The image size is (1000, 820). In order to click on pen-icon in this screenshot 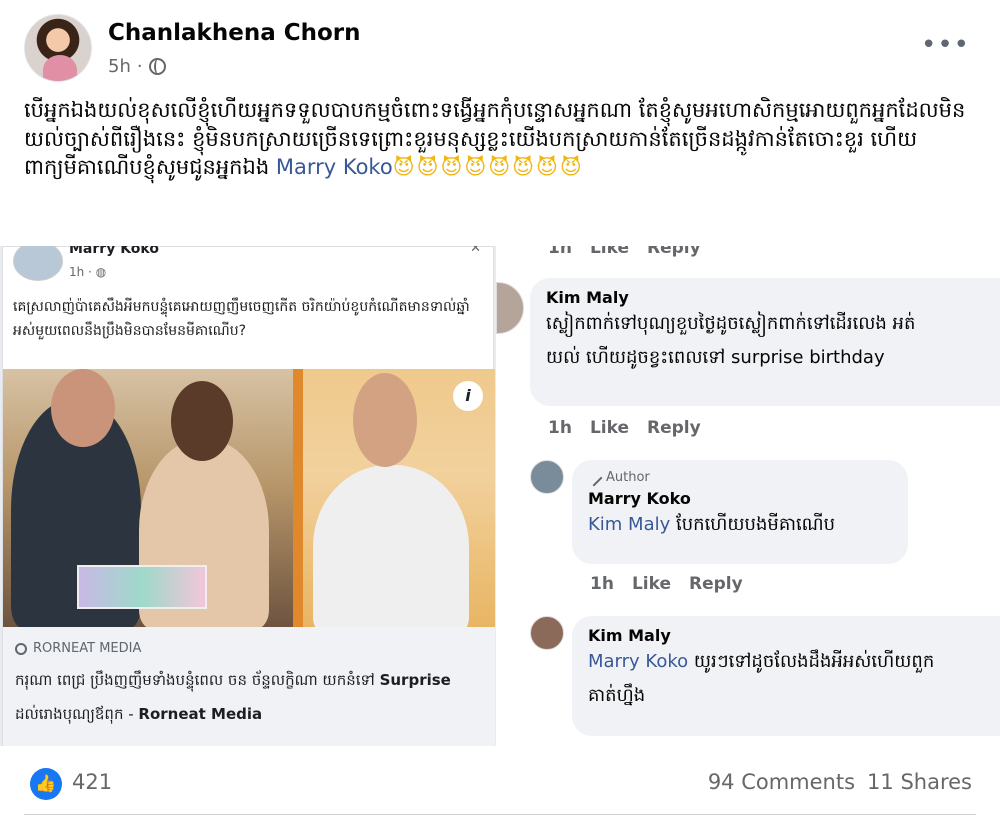, I will do `click(594, 477)`.